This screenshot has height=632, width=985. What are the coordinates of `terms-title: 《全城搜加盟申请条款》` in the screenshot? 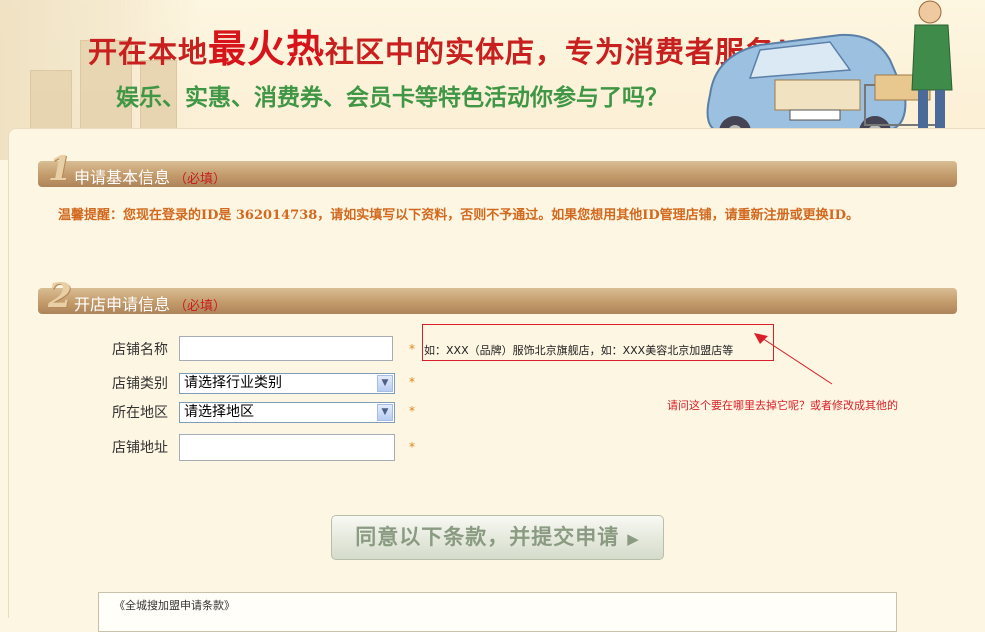 It's located at (174, 605).